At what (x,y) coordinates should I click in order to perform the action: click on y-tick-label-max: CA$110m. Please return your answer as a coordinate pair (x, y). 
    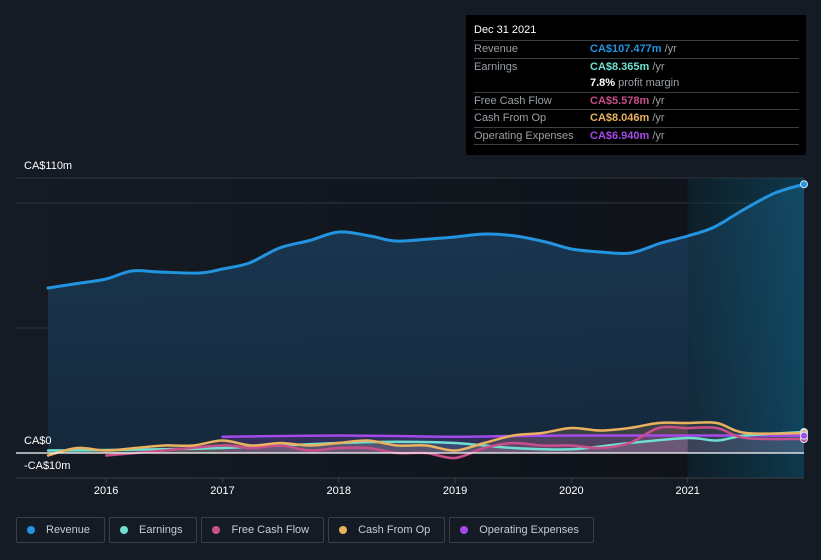
    Looking at the image, I should click on (48, 166).